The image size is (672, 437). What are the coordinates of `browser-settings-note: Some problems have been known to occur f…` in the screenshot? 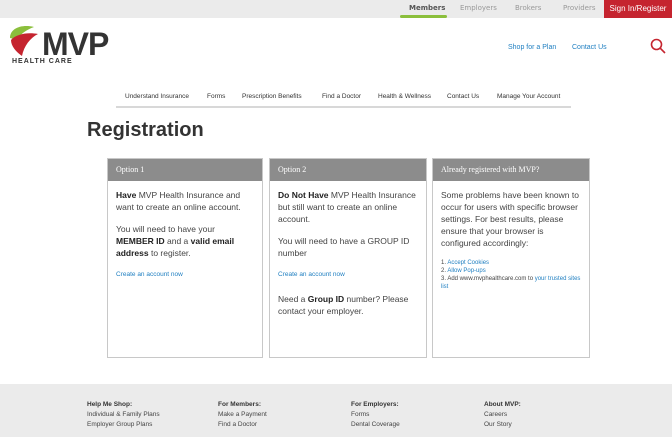 It's located at (510, 219).